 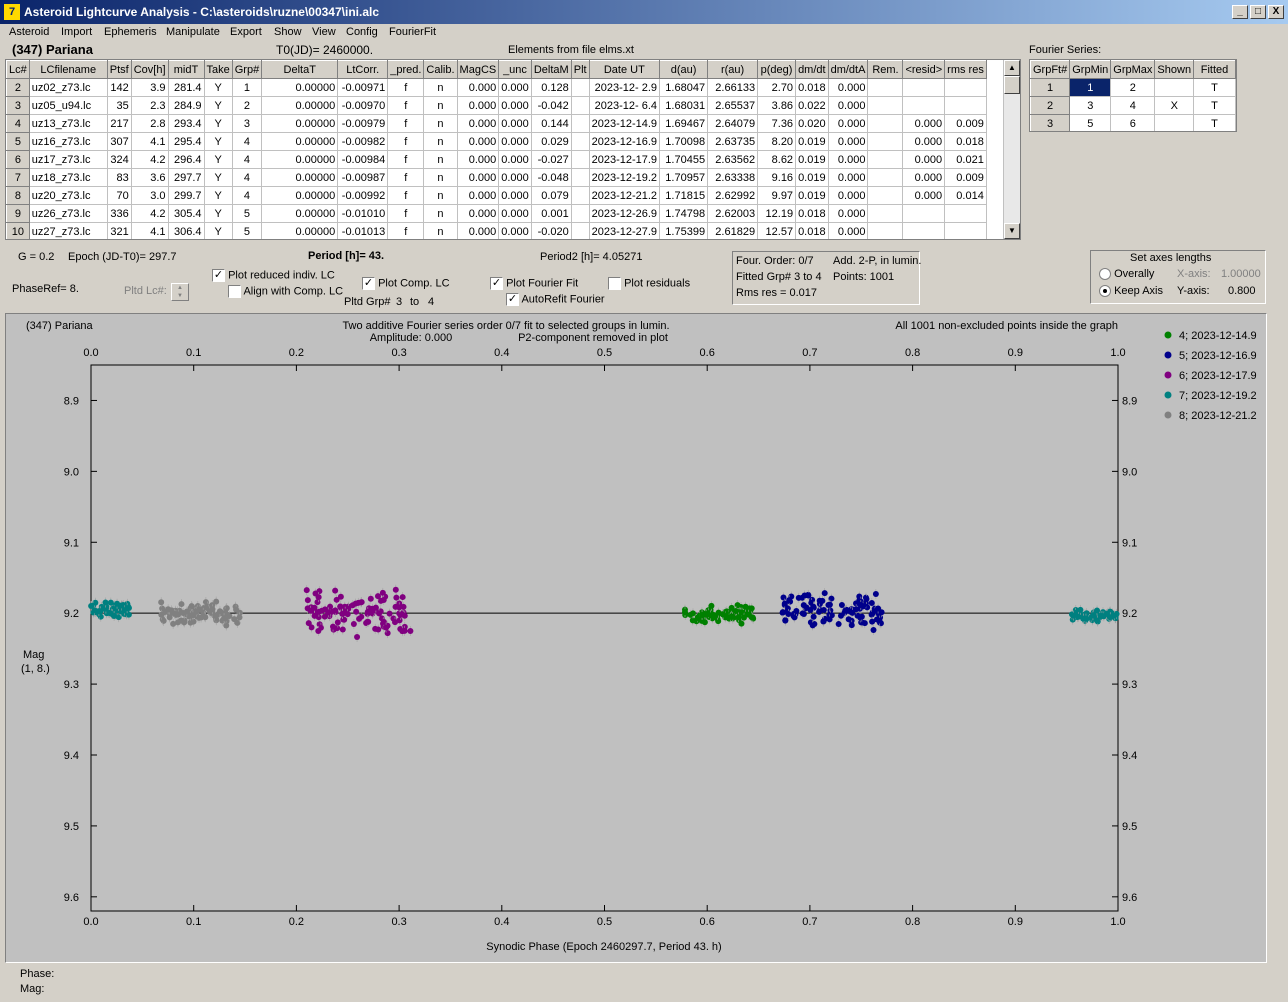 What do you see at coordinates (684, 195) in the screenshot?
I see `lc-cell: 1.71815` at bounding box center [684, 195].